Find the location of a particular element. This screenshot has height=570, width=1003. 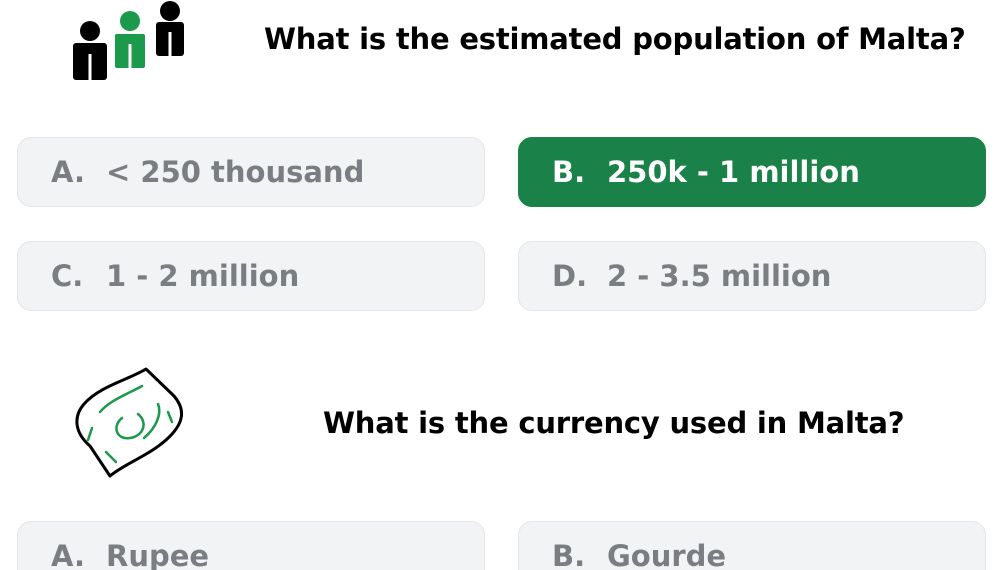

question-2-text: What is the currency used in Malta? is located at coordinates (614, 423).